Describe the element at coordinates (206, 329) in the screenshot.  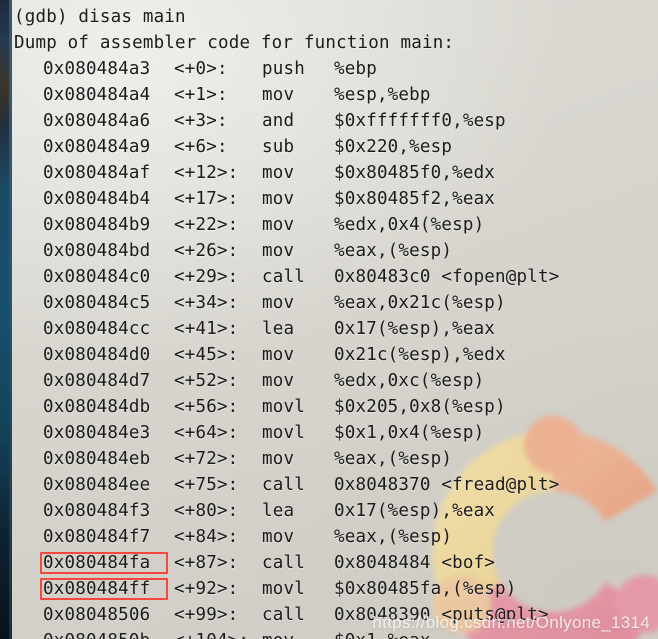
I see `instruction-offset: <+41>:` at that location.